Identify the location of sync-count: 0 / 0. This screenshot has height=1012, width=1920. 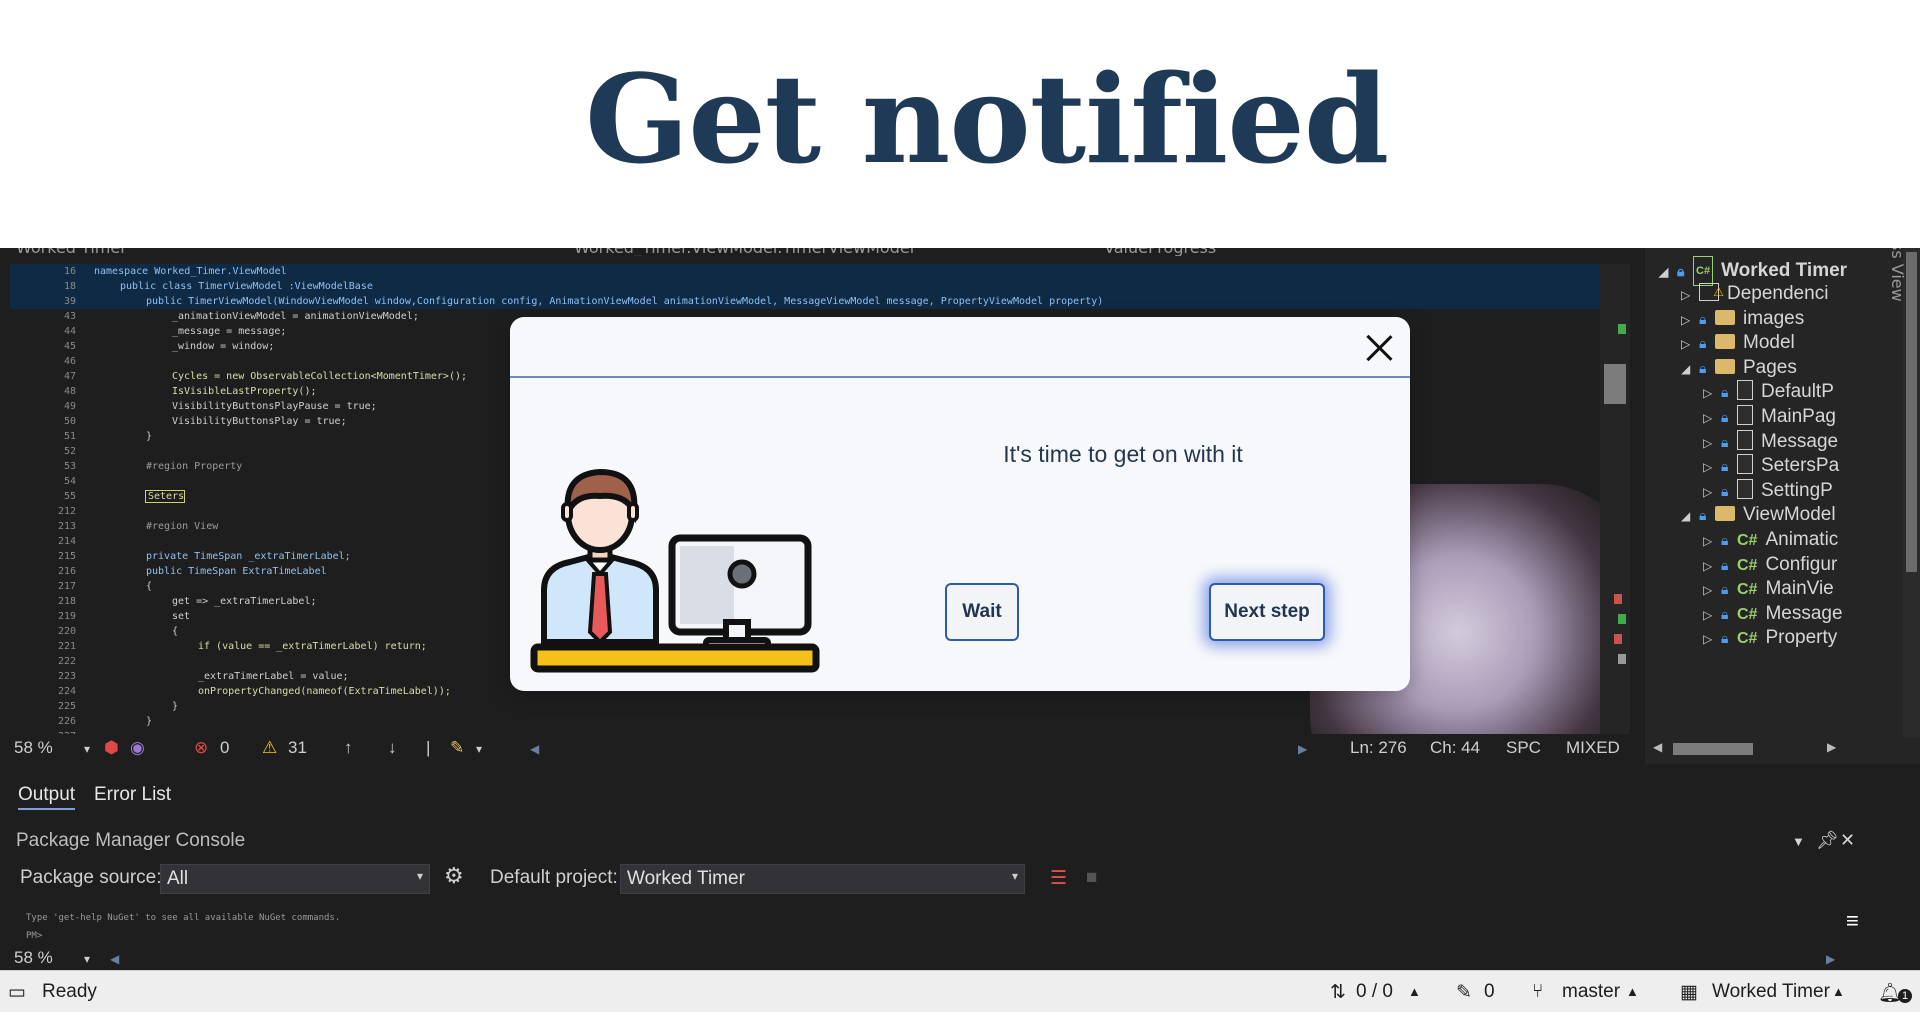
(1374, 992).